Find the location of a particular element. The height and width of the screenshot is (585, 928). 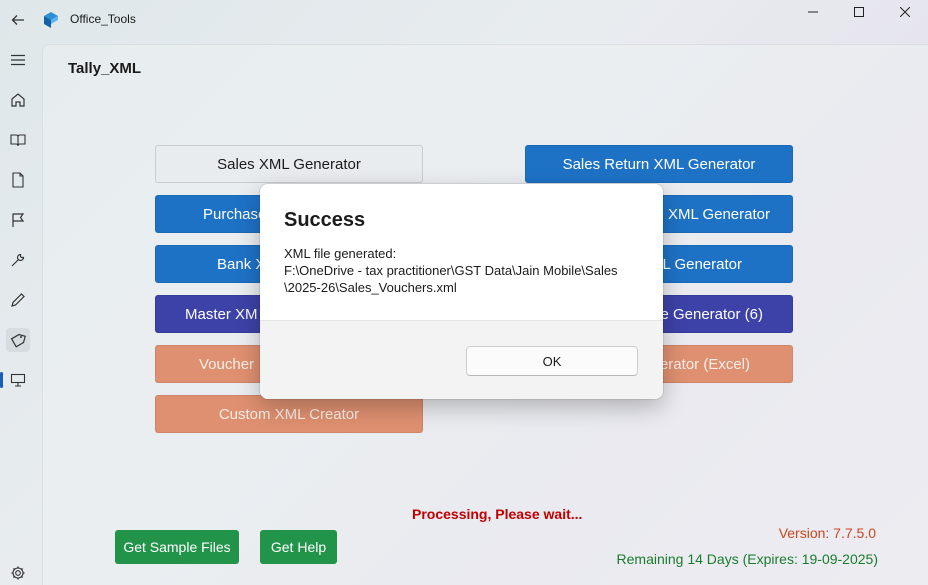

dialog-title: Success is located at coordinates (325, 220).